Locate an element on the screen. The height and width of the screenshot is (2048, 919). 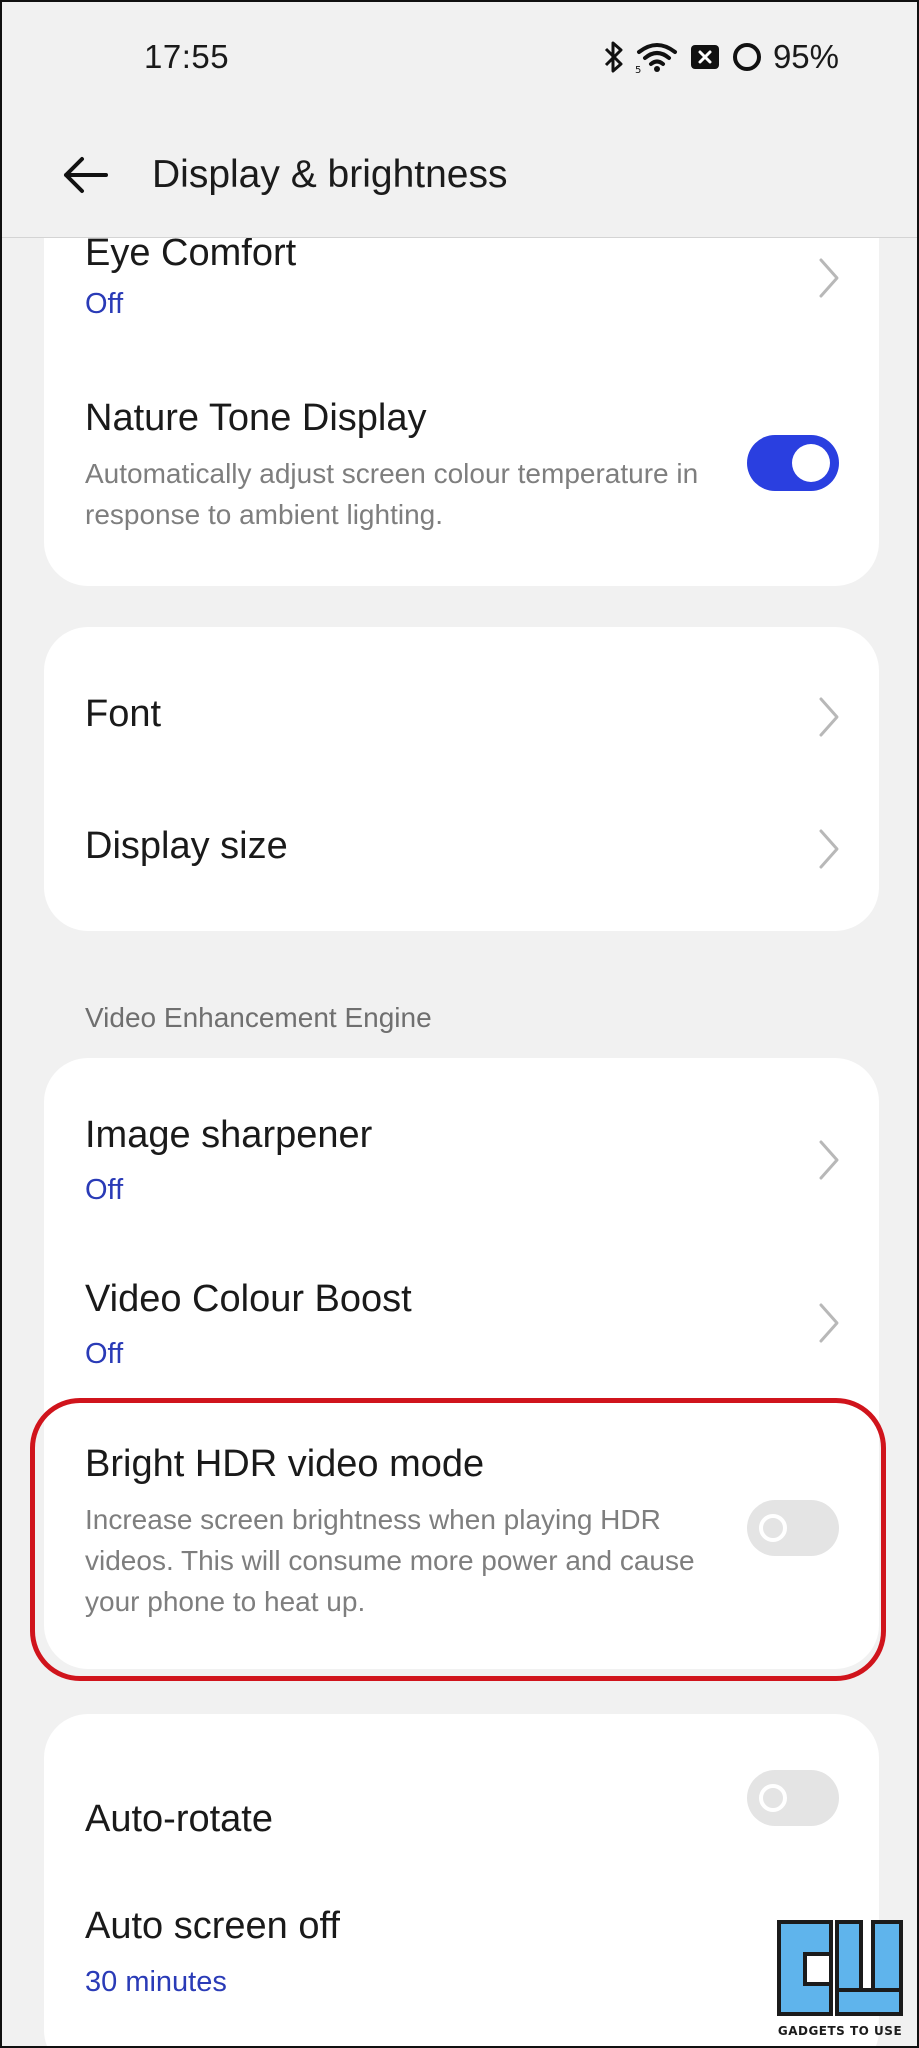
gadgets-to-use-logo: GADGETS TO USE is located at coordinates (840, 1978).